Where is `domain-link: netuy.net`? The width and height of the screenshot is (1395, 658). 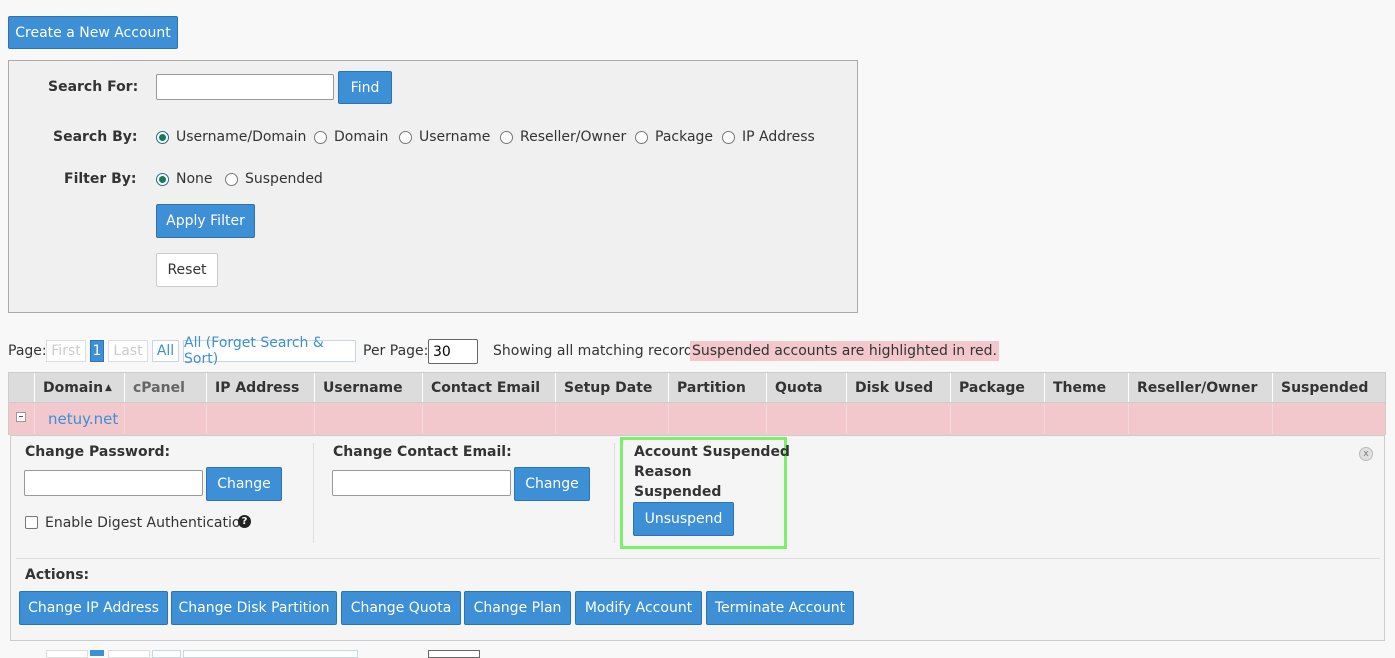 domain-link: netuy.net is located at coordinates (83, 419).